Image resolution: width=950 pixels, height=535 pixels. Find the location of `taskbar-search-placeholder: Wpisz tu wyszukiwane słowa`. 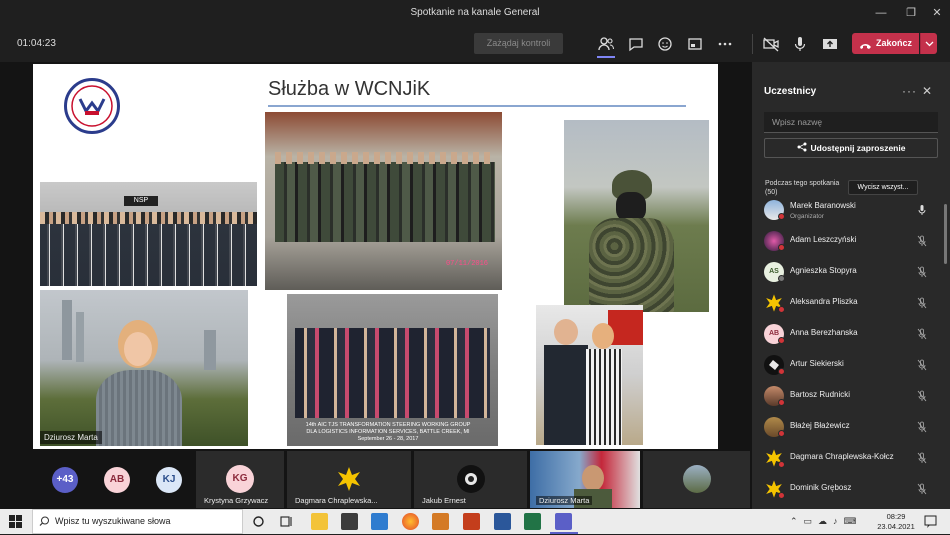

taskbar-search-placeholder: Wpisz tu wyszukiwane słowa is located at coordinates (113, 521).